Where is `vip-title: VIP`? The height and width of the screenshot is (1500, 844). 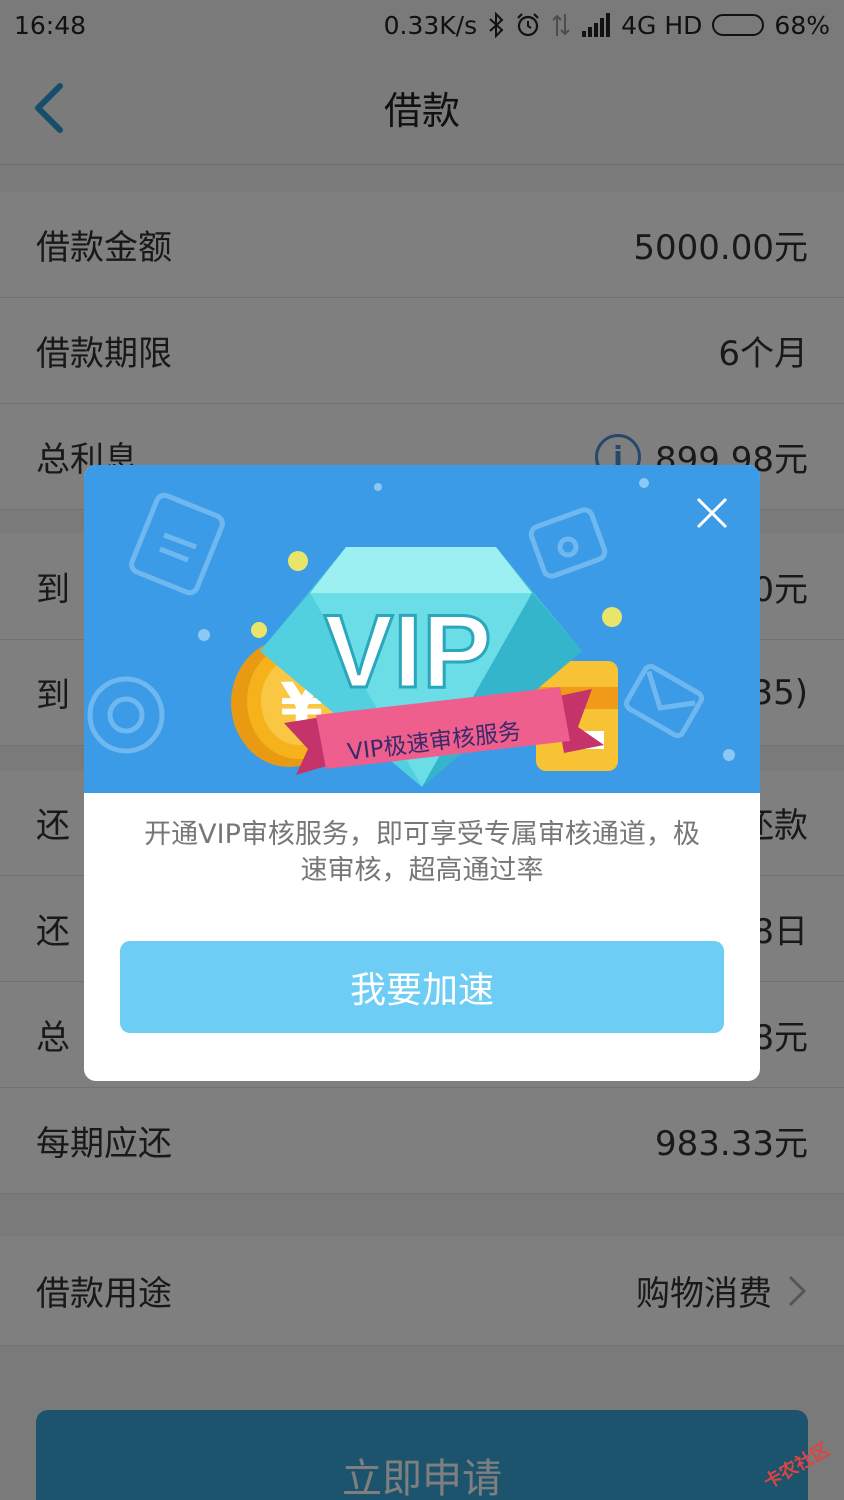
vip-title: VIP is located at coordinates (408, 652).